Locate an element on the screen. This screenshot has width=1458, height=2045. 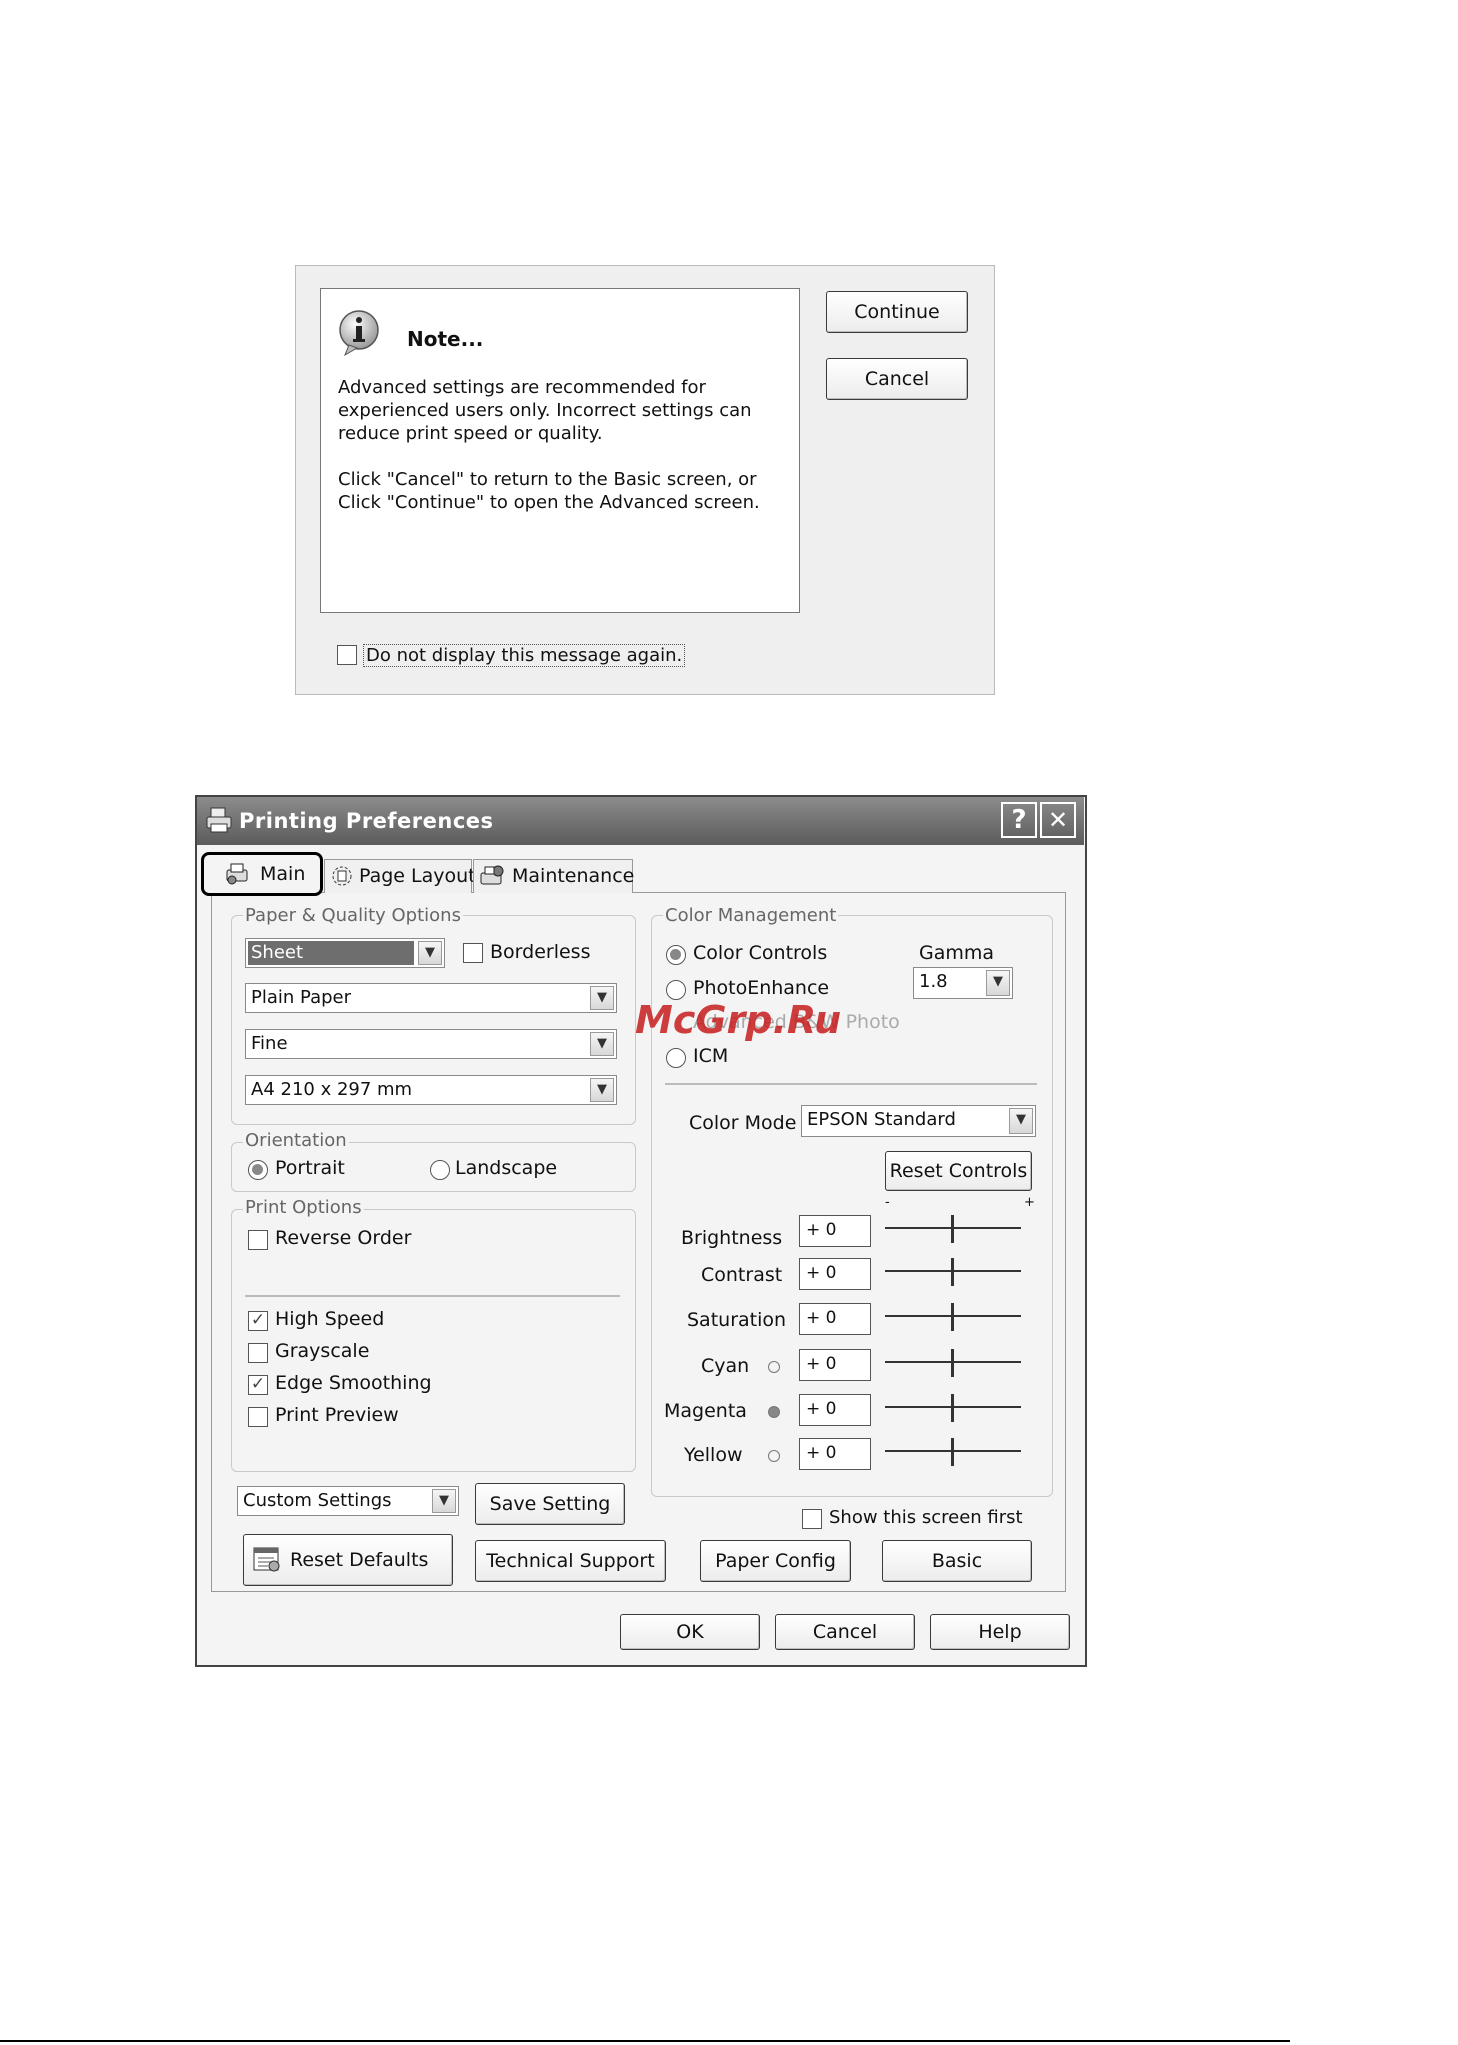
tab-page-layout: Page Layout is located at coordinates (400, 876).